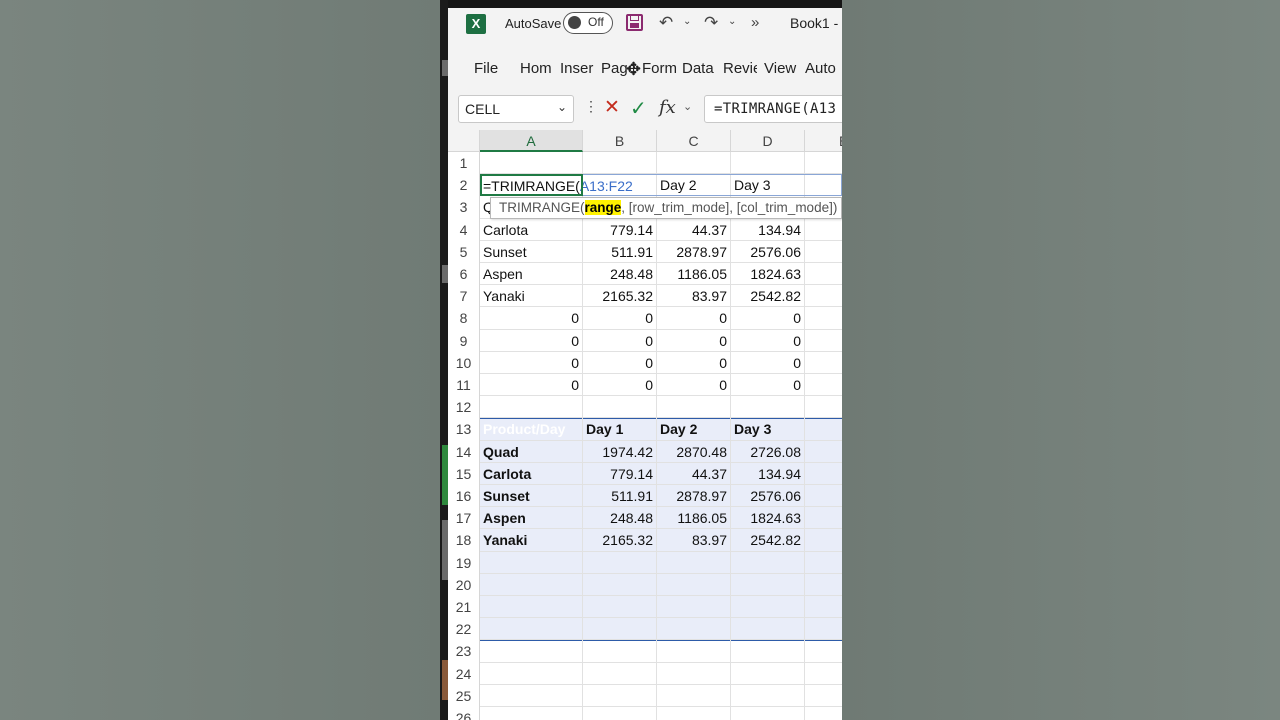  What do you see at coordinates (464, 540) in the screenshot?
I see `row-header: 18` at bounding box center [464, 540].